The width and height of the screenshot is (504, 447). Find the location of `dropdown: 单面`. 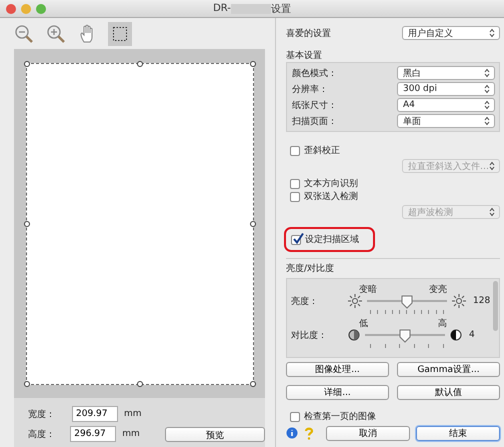

dropdown: 单面 is located at coordinates (446, 121).